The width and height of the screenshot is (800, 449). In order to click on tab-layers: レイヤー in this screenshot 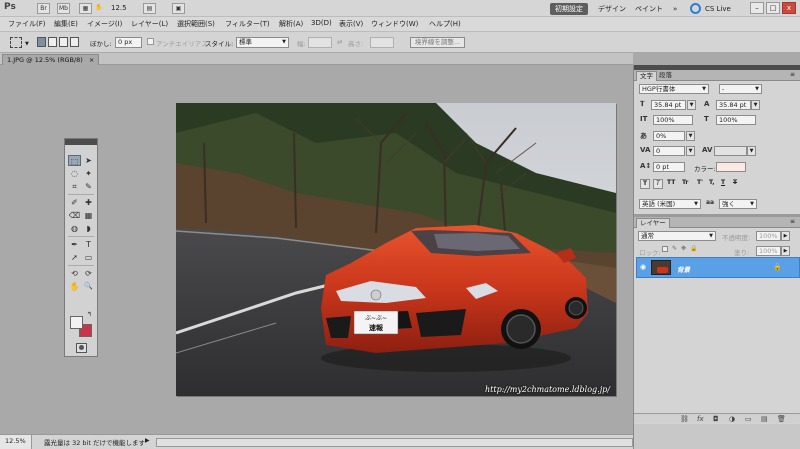, I will do `click(653, 223)`.